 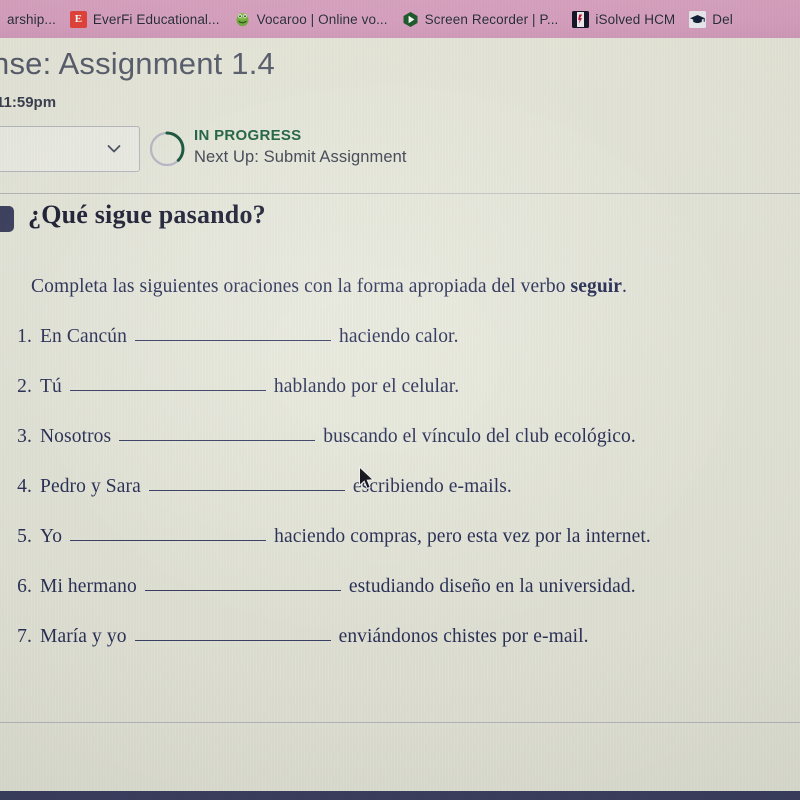 What do you see at coordinates (248, 135) in the screenshot?
I see `status-badge: IN PROGRESS` at bounding box center [248, 135].